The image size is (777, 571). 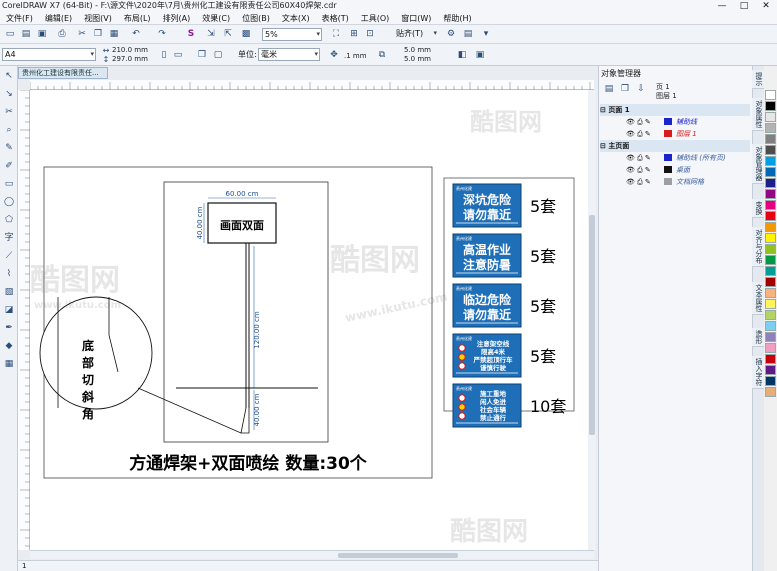 I want to click on horizontal-ruler, so click(x=311, y=85).